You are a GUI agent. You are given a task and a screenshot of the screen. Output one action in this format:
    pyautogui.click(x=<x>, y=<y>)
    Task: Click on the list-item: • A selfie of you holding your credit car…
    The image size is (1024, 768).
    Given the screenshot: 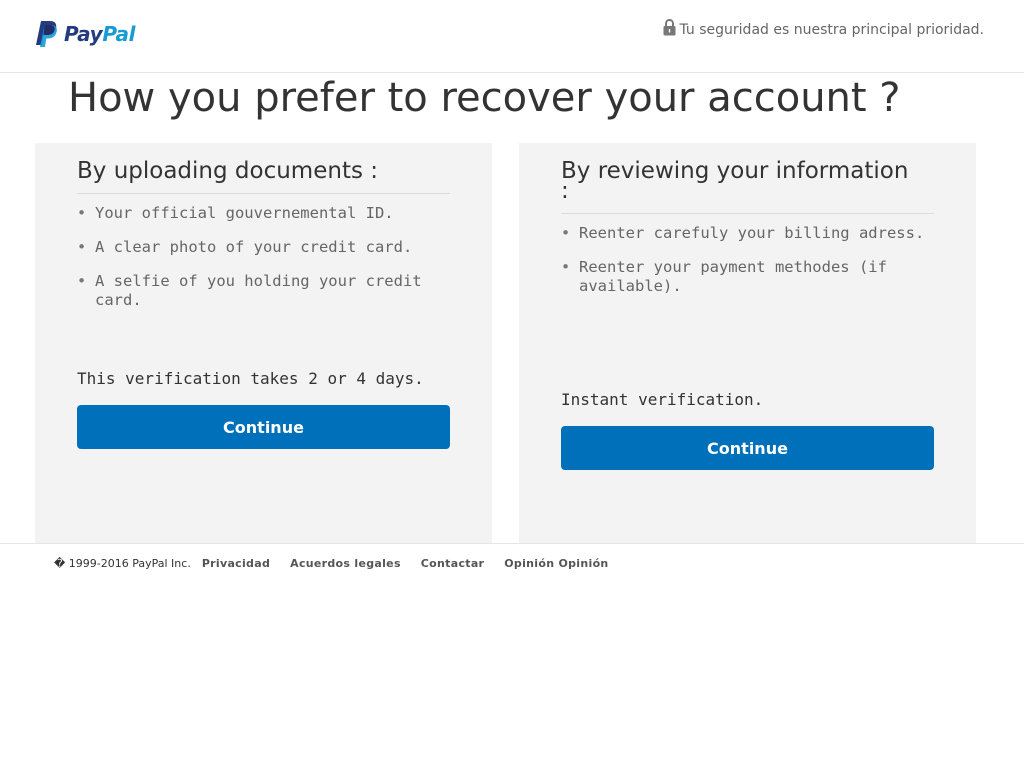 What is the action you would take?
    pyautogui.click(x=249, y=290)
    